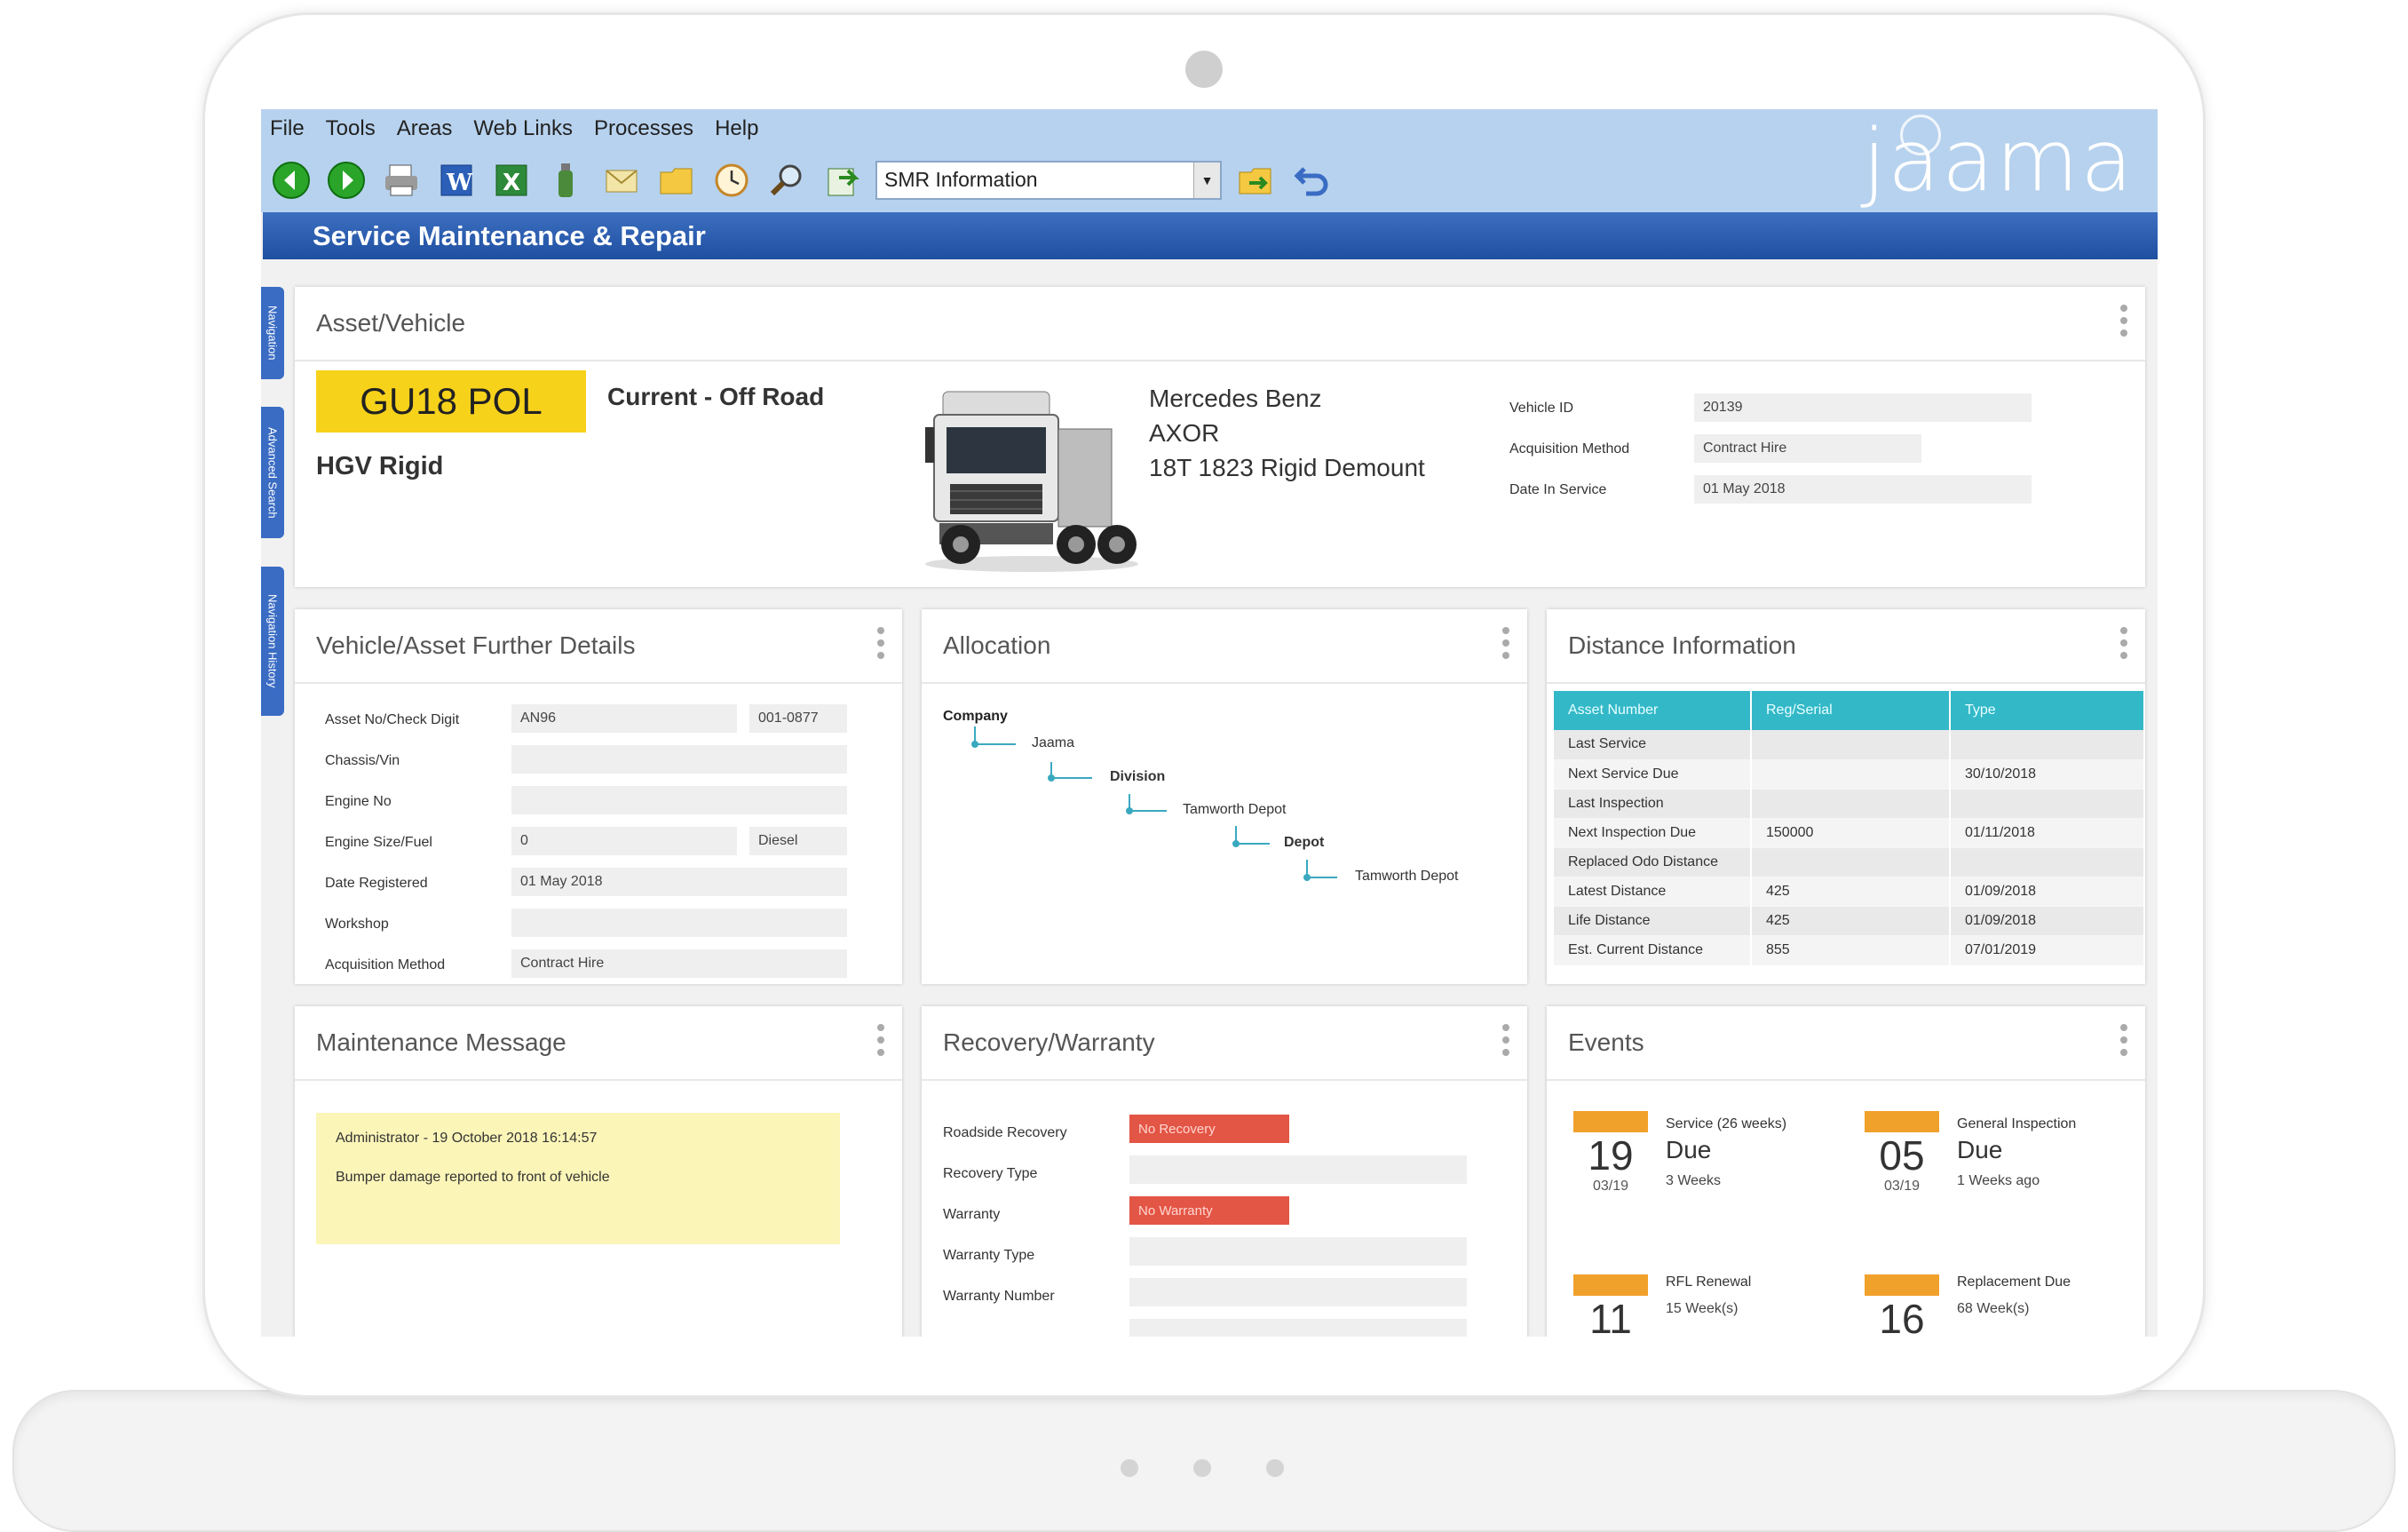  I want to click on table-row: Next Inspection Due 150000 01/11/2018, so click(1849, 833).